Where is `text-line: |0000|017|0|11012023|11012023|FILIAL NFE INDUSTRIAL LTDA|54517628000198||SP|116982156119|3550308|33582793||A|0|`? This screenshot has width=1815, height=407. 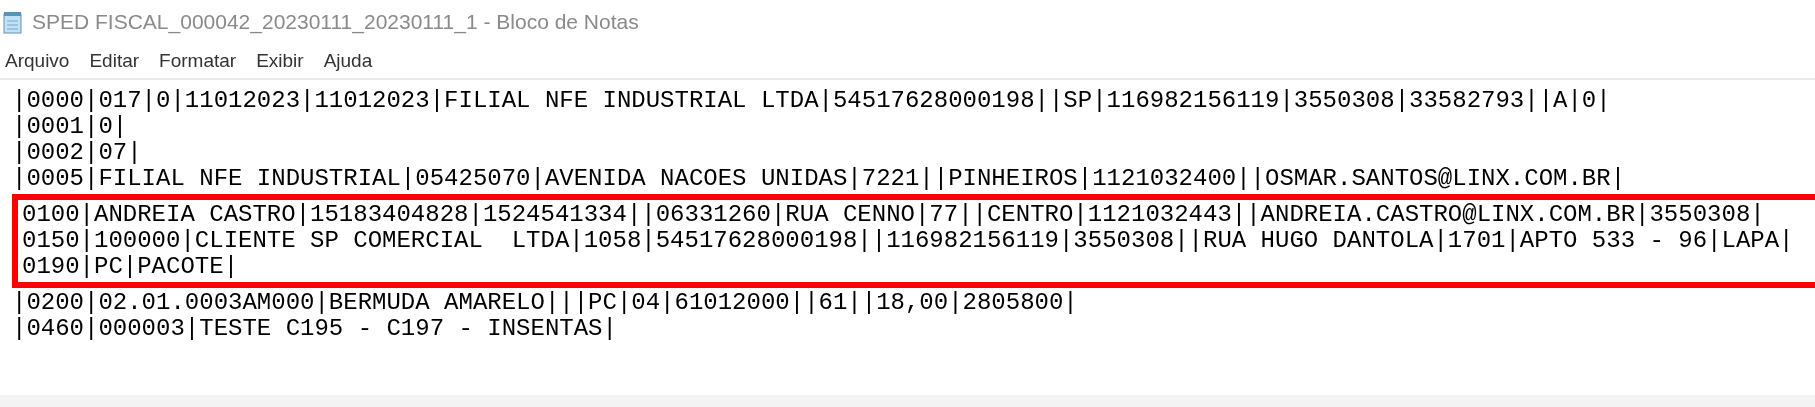 text-line: |0000|017|0|11012023|11012023|FILIAL NFE INDUSTRIAL LTDA|54517628000198||SP|116982156119|3550308|33582793||A|0| is located at coordinates (811, 101).